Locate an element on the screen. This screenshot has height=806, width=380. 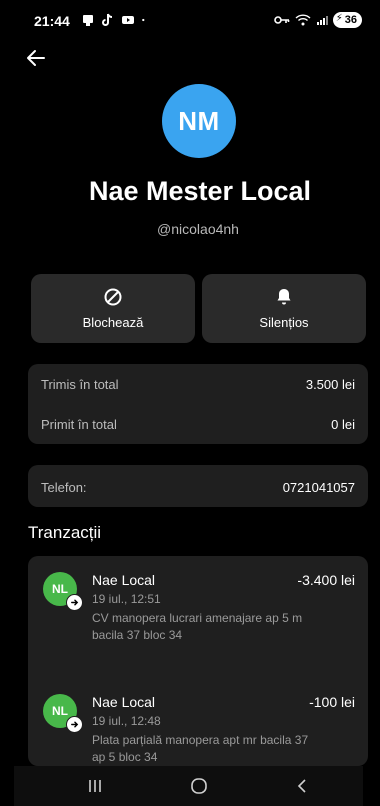
phone-card: Telefon: 0721041057 is located at coordinates (198, 486).